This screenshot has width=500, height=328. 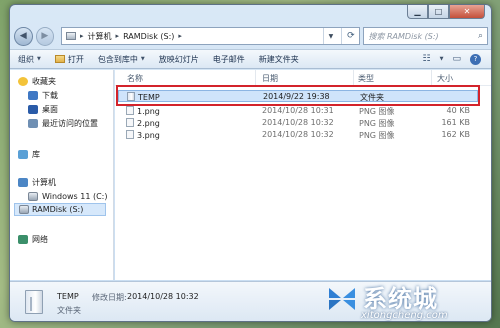 I want to click on nav-recent-label: 最近访问的位置, so click(x=70, y=123).